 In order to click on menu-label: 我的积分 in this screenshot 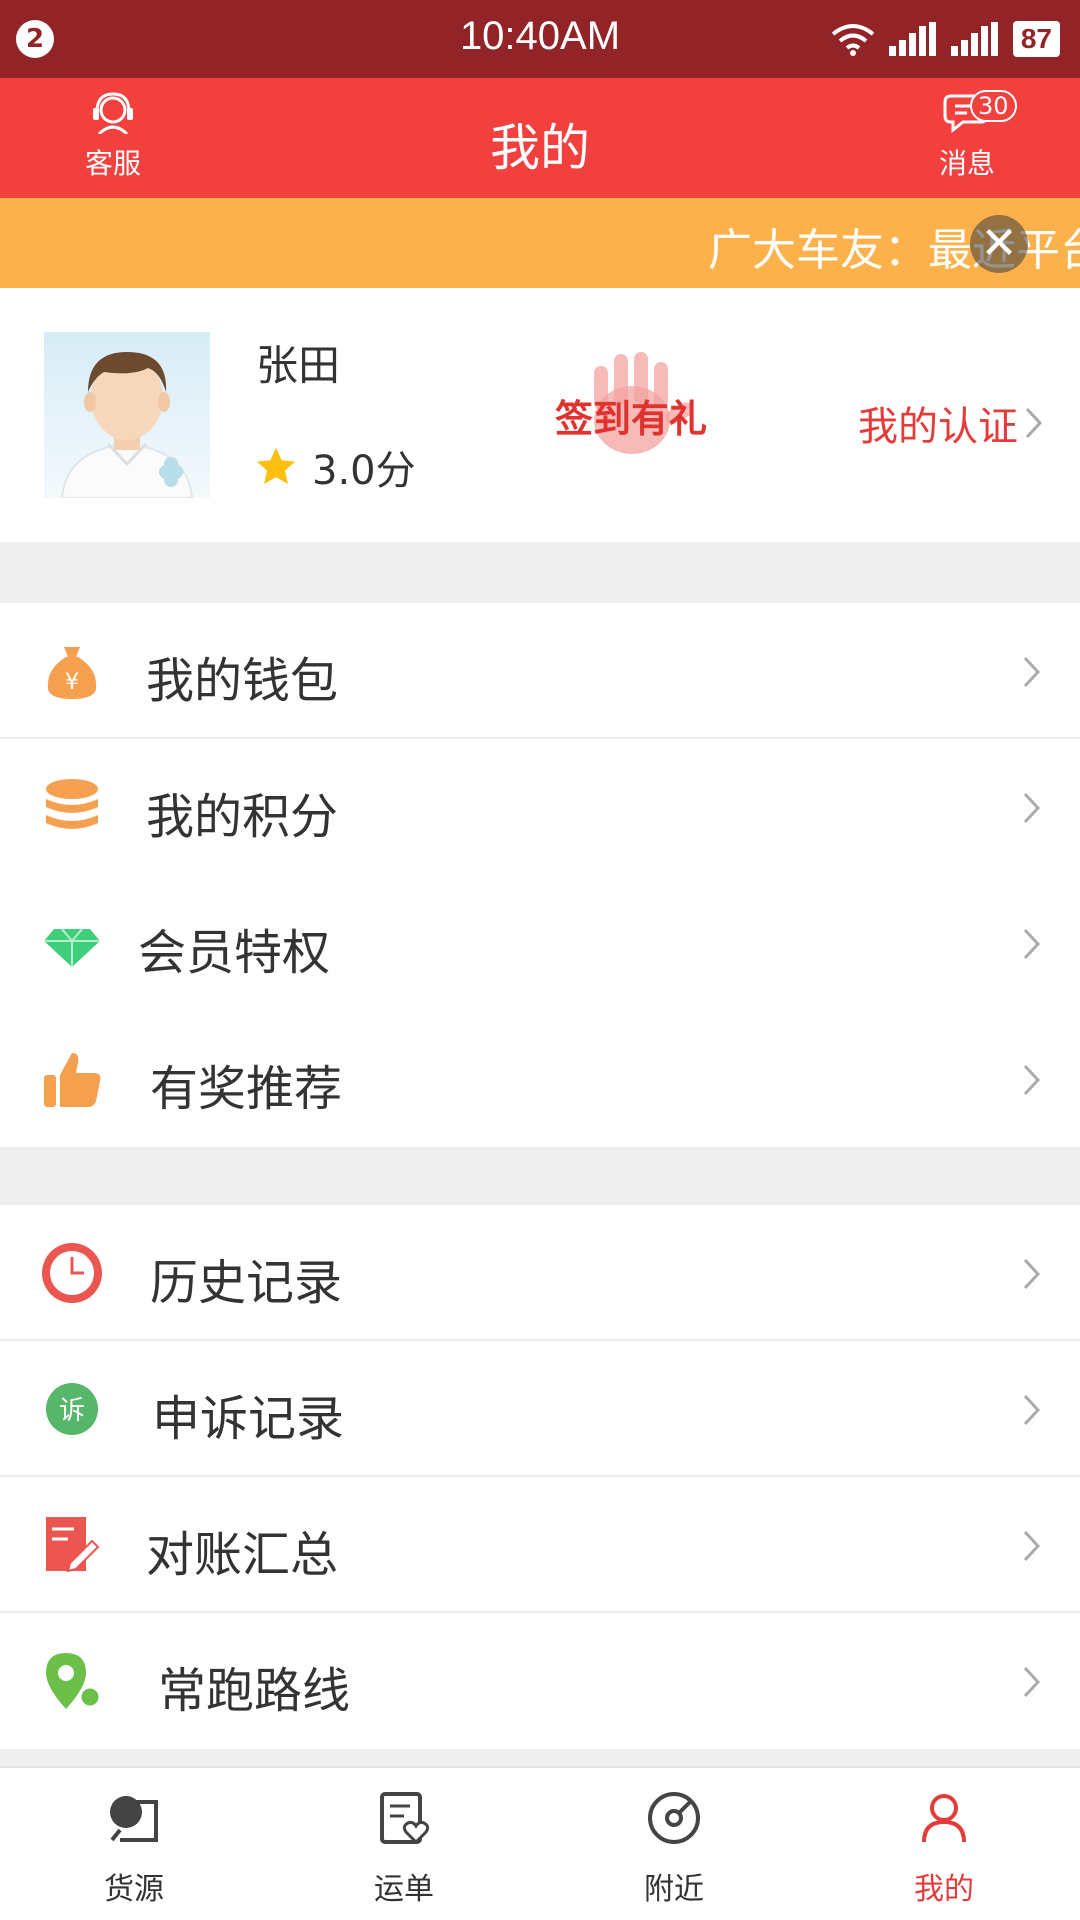, I will do `click(242, 817)`.